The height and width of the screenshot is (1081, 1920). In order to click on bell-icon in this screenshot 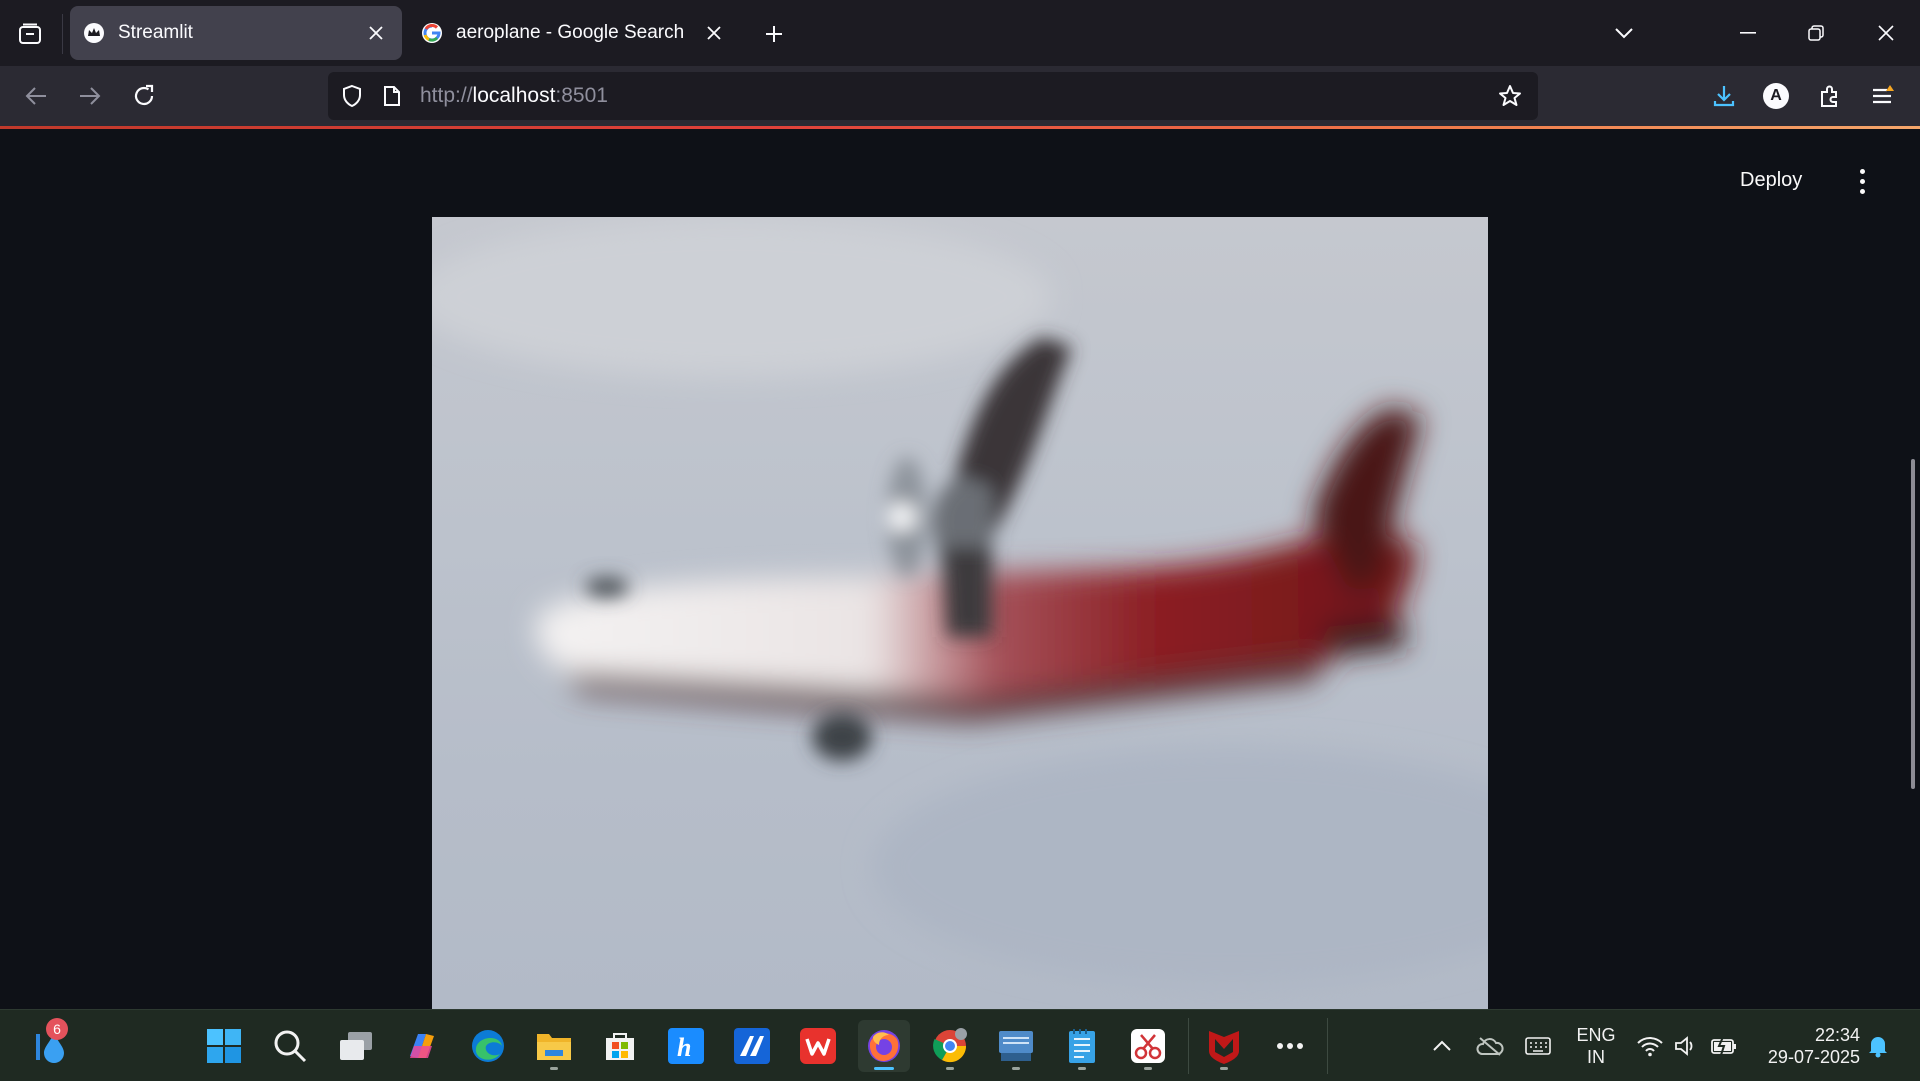, I will do `click(1878, 1047)`.